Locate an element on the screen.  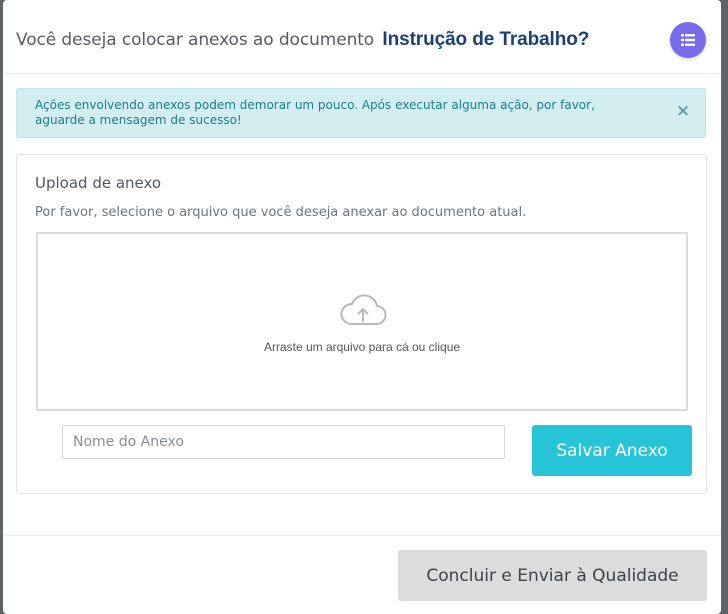
modal-footer: Concluir e Enviar à Qualidade is located at coordinates (362, 574).